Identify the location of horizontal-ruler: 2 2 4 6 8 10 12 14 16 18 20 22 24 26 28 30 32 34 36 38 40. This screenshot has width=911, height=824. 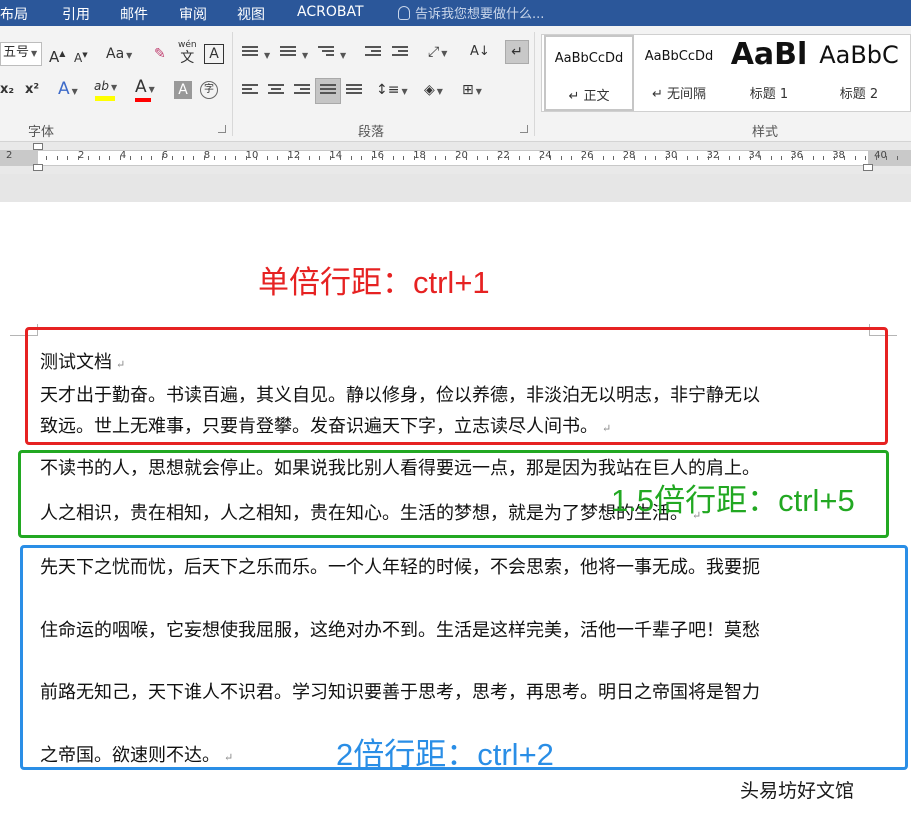
(455, 158).